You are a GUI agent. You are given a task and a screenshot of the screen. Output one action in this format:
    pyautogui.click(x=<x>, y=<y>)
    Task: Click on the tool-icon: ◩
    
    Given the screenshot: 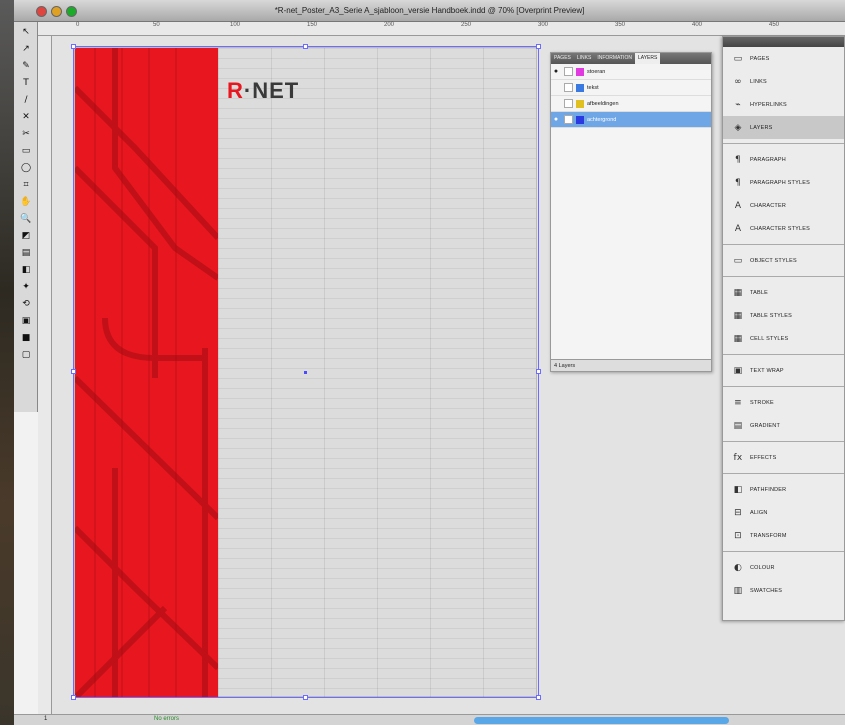 What is the action you would take?
    pyautogui.click(x=26, y=236)
    